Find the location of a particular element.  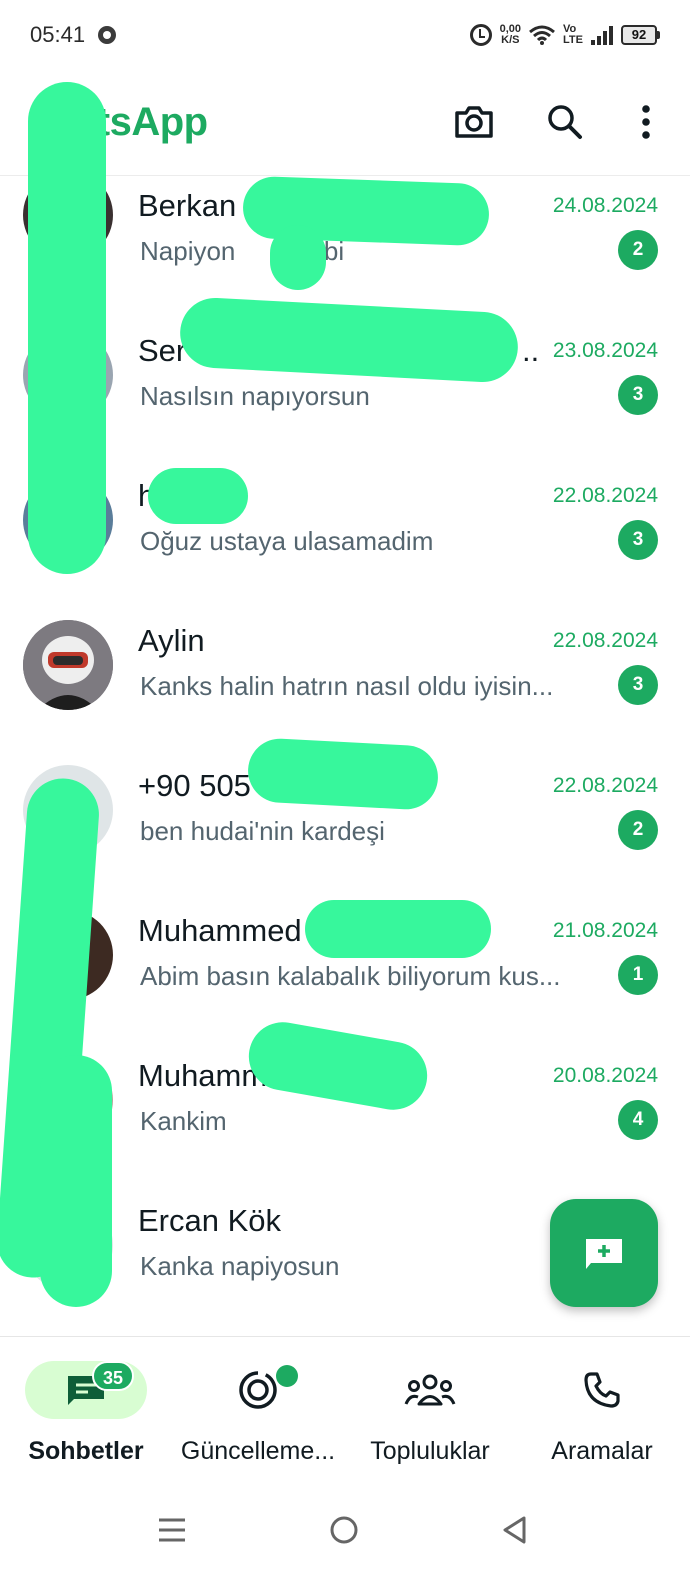

communities-icon is located at coordinates (430, 1390).